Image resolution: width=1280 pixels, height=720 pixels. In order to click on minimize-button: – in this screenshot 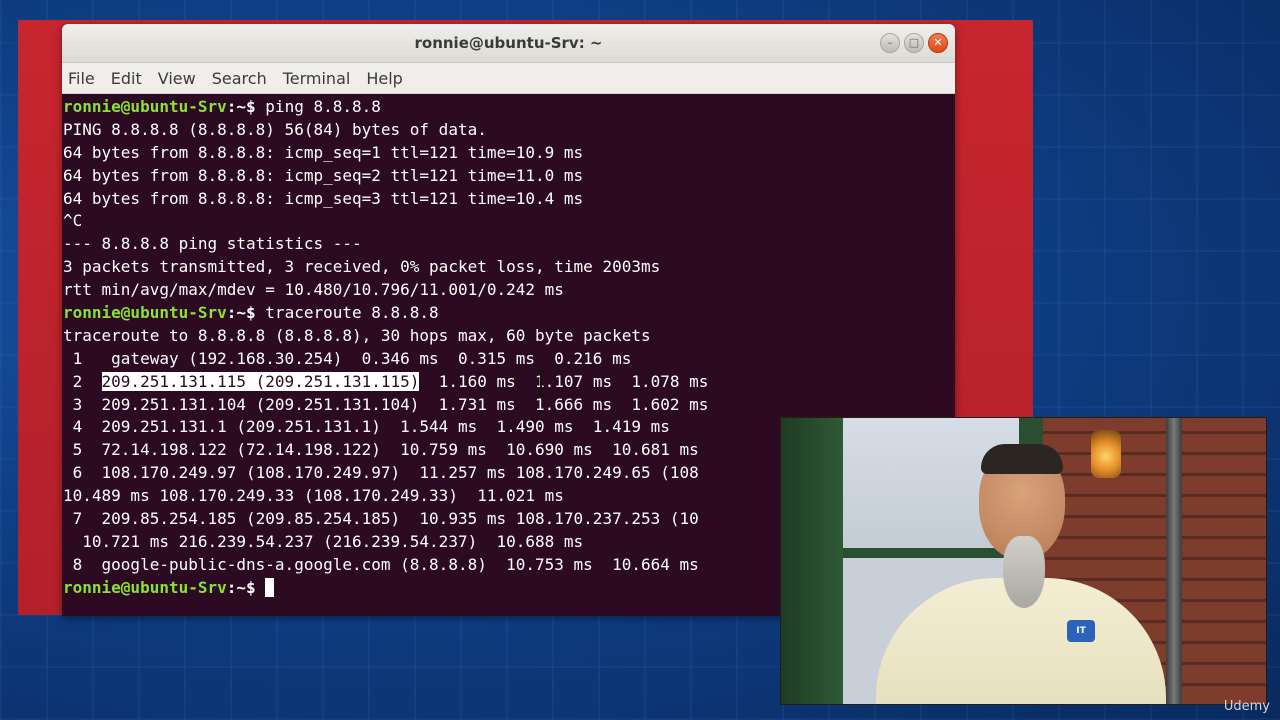, I will do `click(890, 43)`.